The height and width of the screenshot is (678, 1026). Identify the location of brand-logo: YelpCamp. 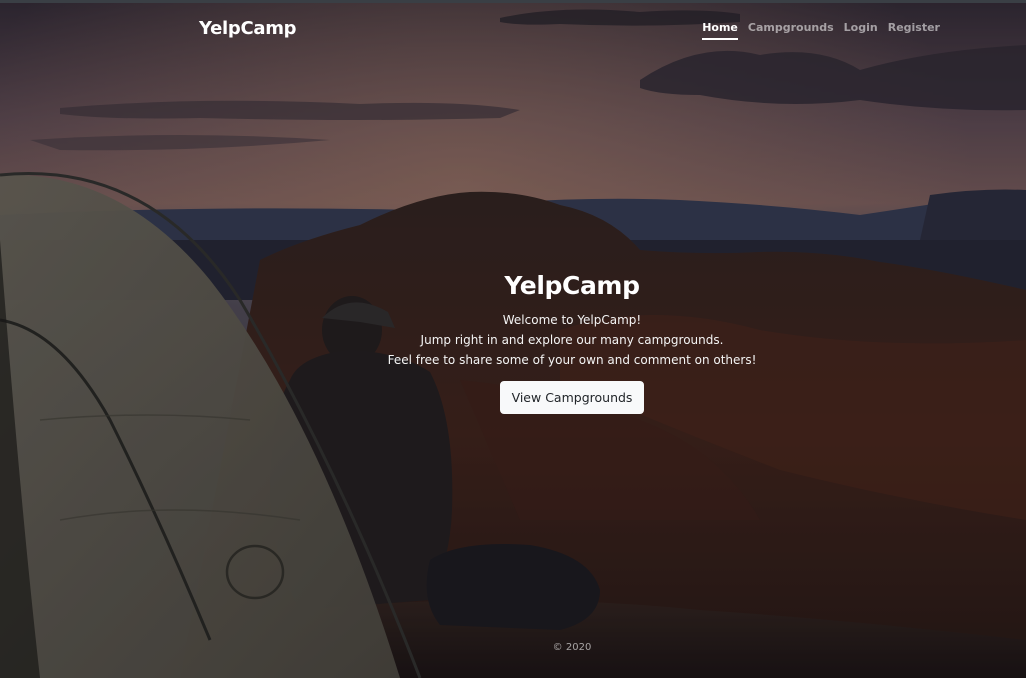
(248, 28).